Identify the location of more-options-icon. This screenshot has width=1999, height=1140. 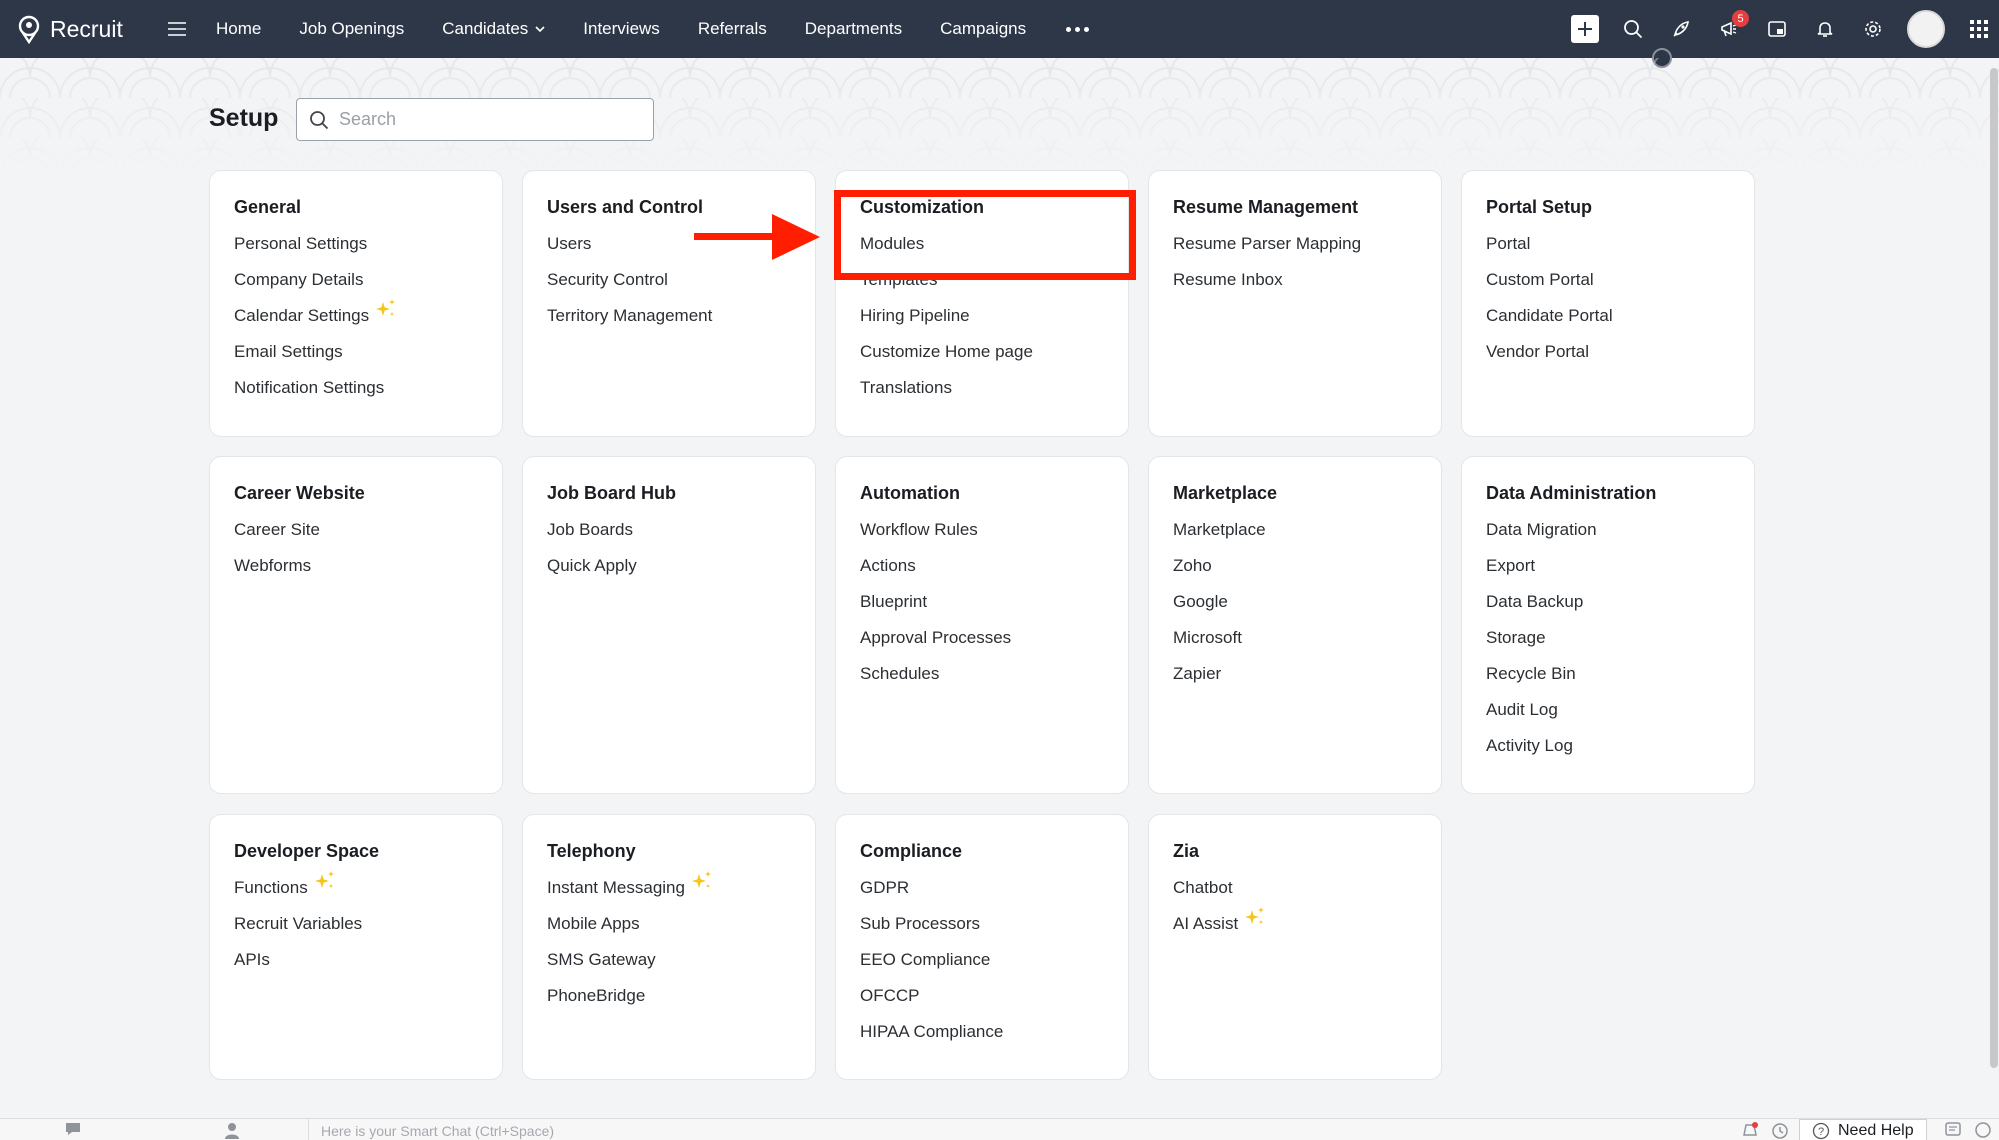
(1078, 29).